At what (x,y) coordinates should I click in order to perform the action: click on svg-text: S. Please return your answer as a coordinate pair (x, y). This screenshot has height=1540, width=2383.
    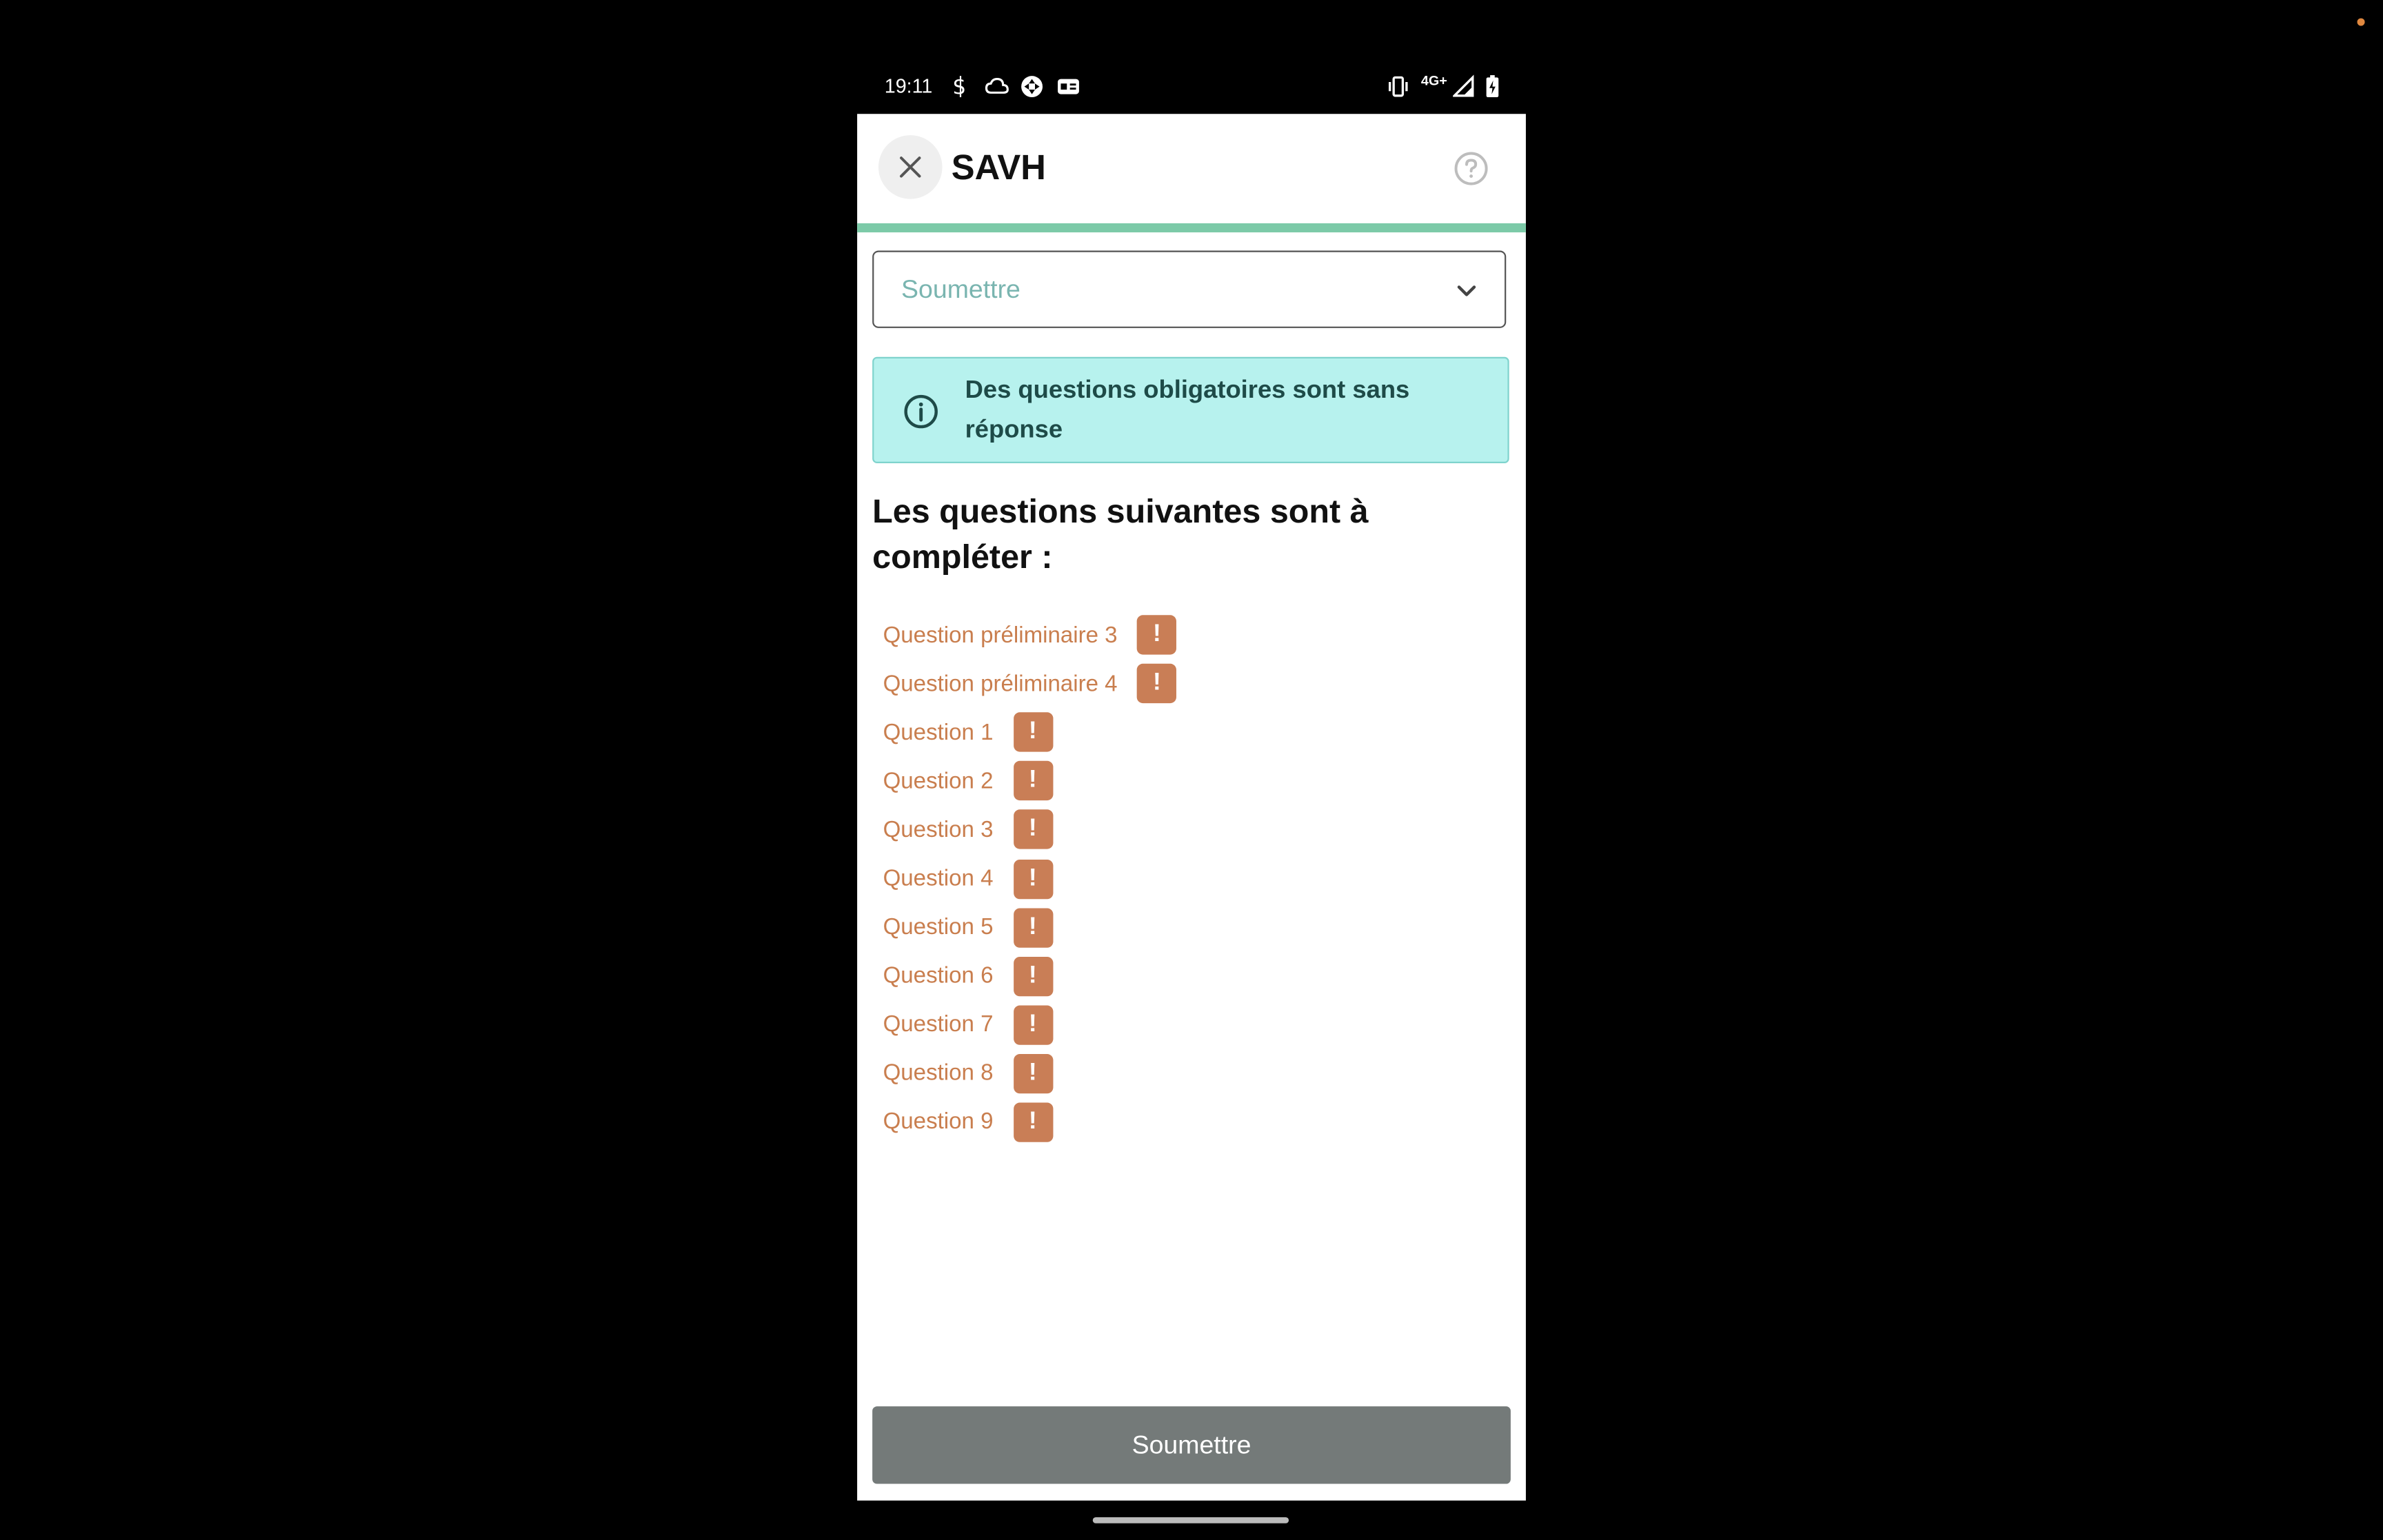
    Looking at the image, I should click on (959, 88).